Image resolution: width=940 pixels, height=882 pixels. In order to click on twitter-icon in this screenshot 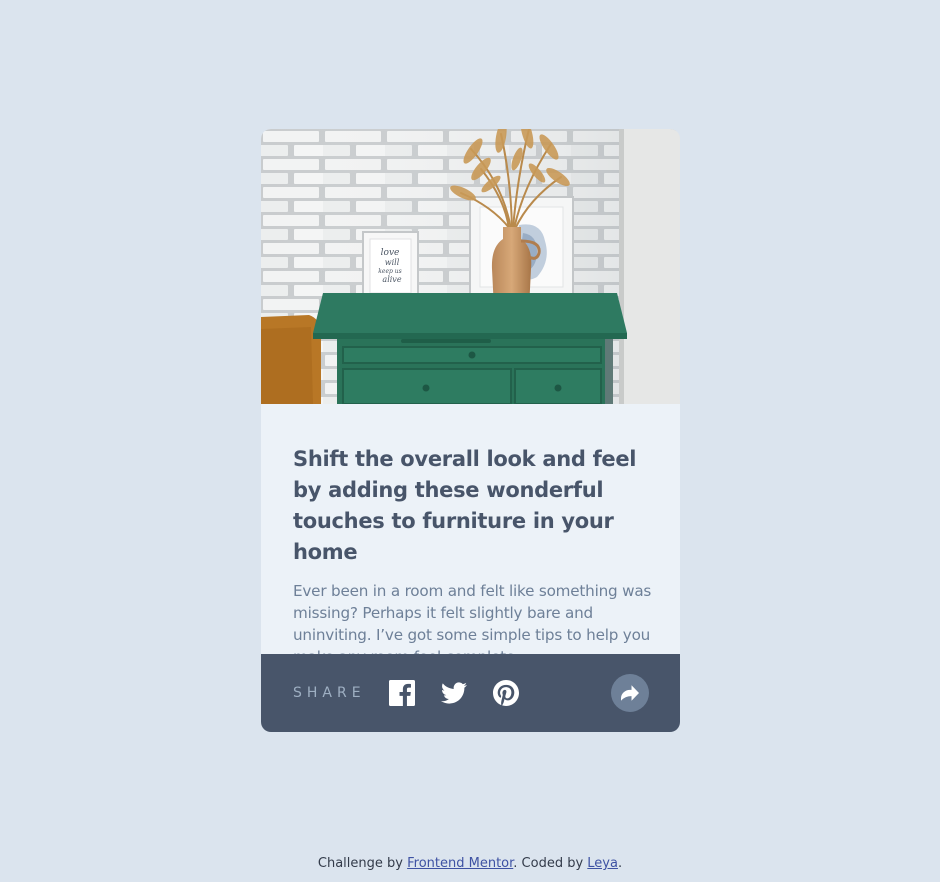, I will do `click(454, 693)`.